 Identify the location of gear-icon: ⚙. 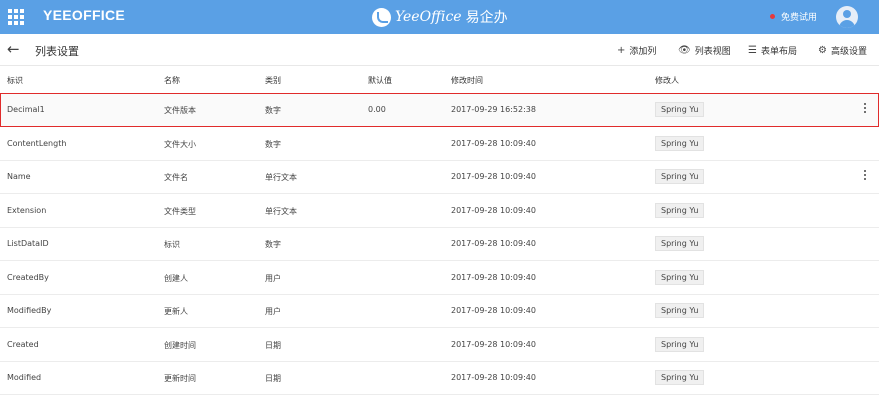
(822, 50).